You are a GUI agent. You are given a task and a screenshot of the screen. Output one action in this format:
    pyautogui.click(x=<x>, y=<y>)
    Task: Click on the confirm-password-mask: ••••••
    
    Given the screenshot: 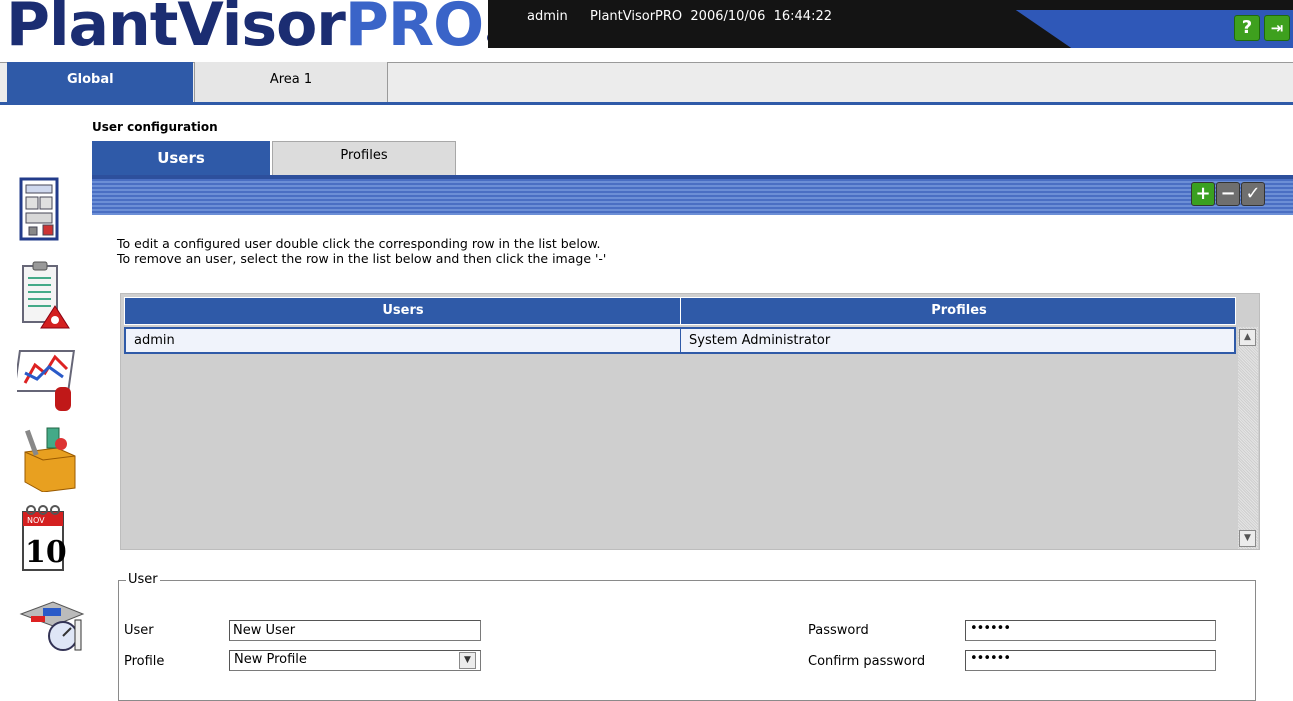 What is the action you would take?
    pyautogui.click(x=990, y=658)
    